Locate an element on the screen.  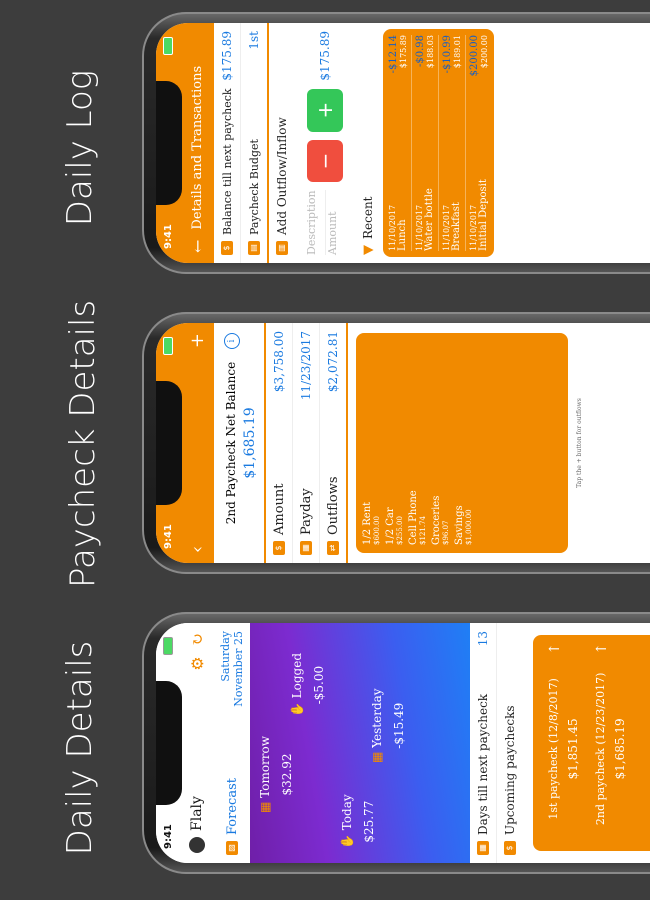
description-input: Description is located at coordinates (315, 222).